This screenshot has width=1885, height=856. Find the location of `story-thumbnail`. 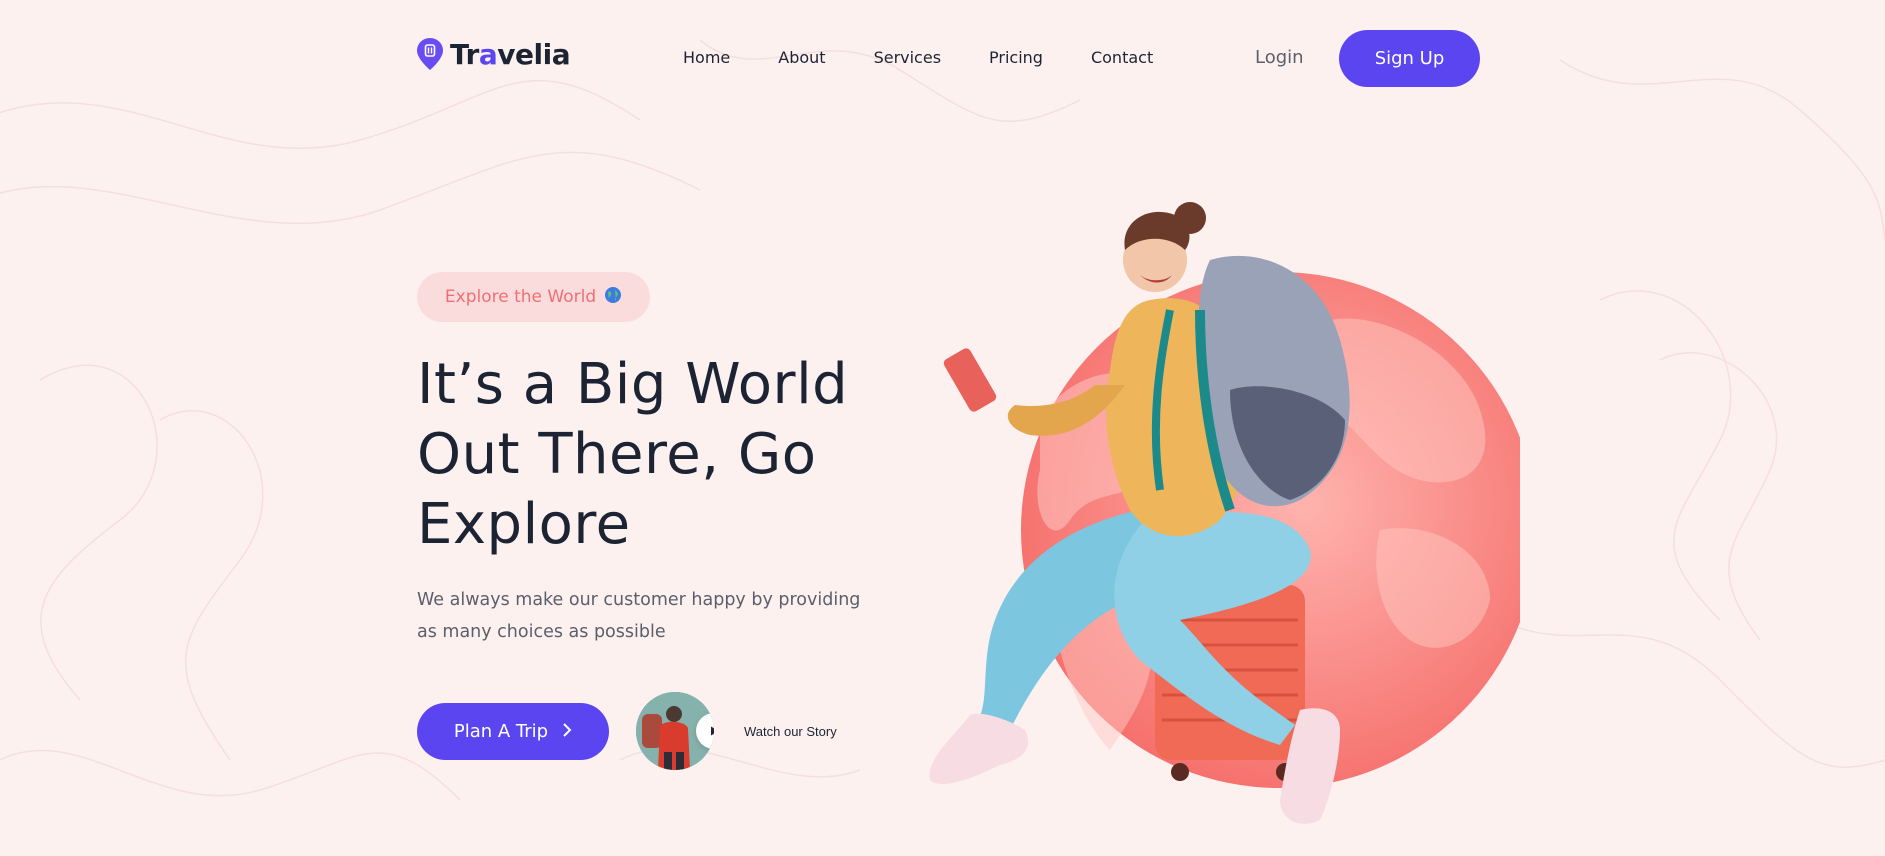

story-thumbnail is located at coordinates (675, 731).